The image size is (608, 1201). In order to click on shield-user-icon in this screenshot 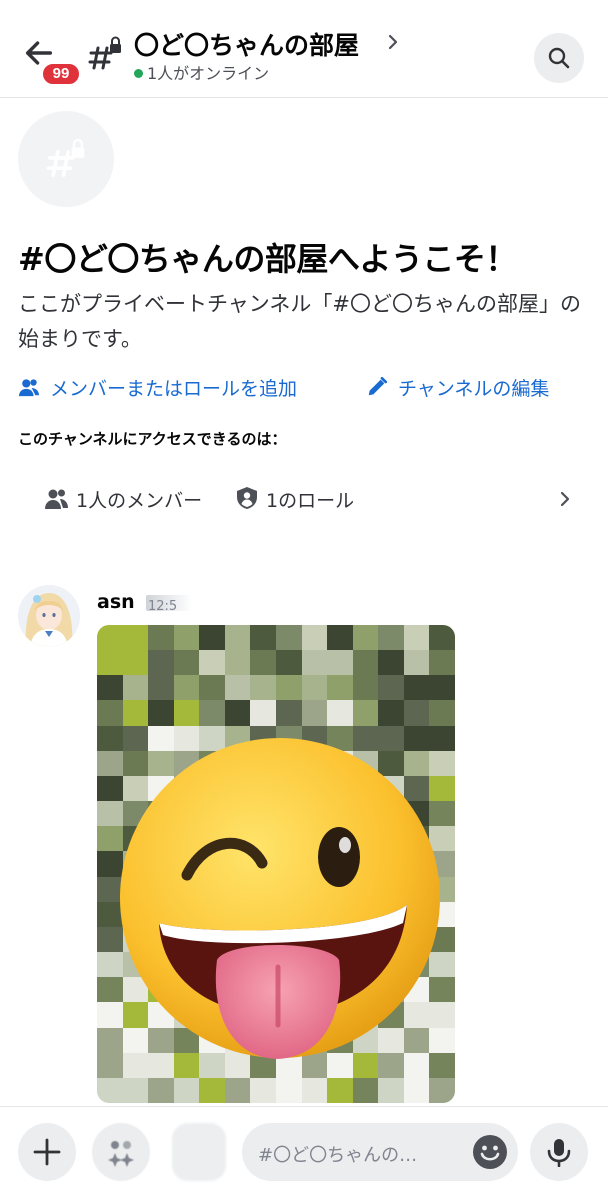, I will do `click(247, 498)`.